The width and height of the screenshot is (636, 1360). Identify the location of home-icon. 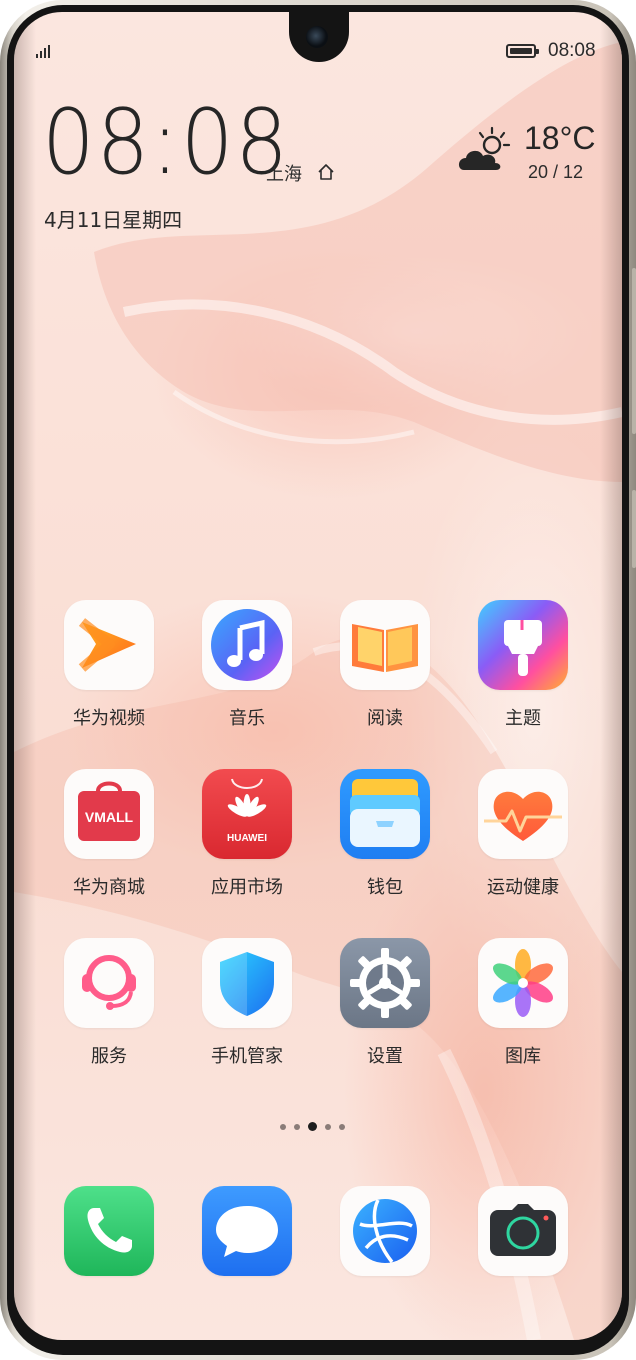
(326, 172).